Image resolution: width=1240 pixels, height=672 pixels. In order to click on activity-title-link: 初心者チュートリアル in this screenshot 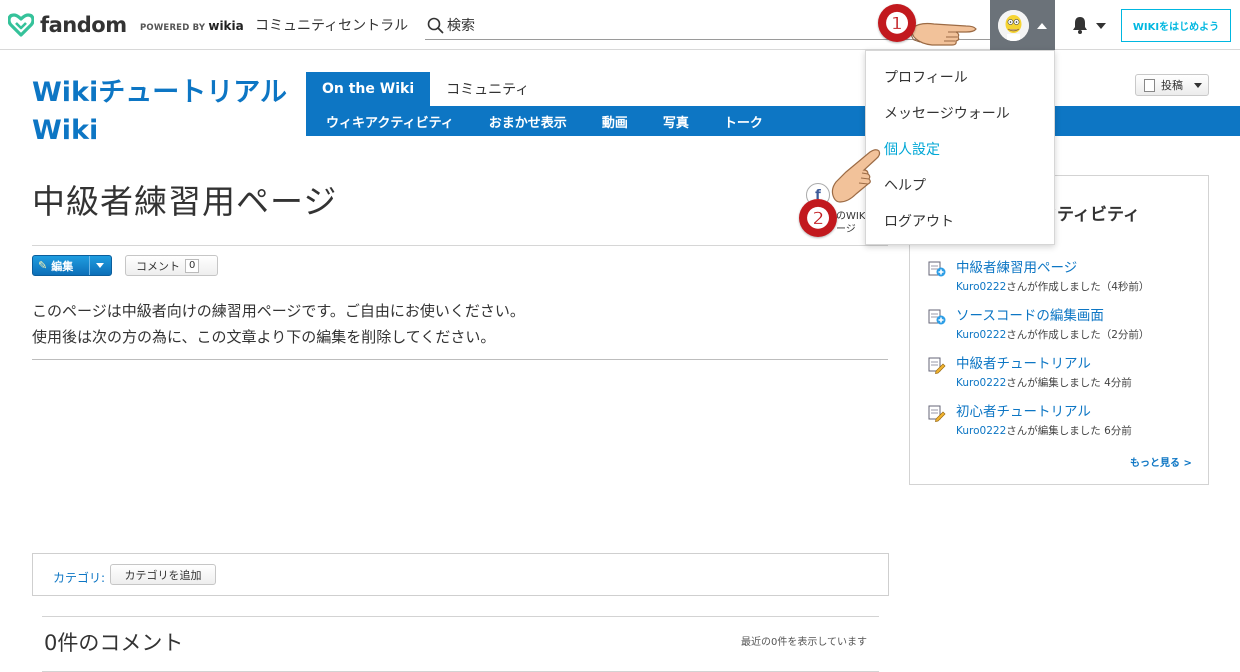, I will do `click(1023, 410)`.